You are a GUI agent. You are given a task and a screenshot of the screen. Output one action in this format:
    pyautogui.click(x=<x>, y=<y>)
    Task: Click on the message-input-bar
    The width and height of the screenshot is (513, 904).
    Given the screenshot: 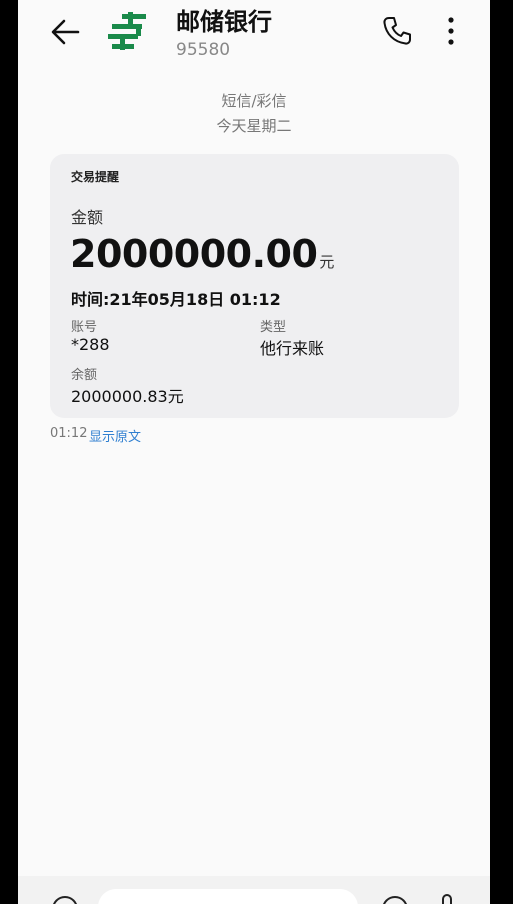 What is the action you would take?
    pyautogui.click(x=254, y=890)
    